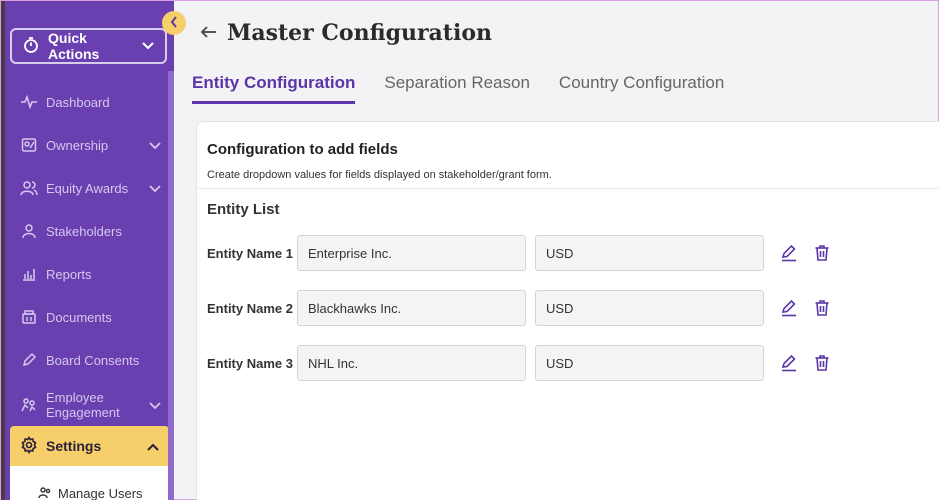 This screenshot has height=500, width=939. Describe the element at coordinates (90, 405) in the screenshot. I see `sidebar-item-employee-engagement: Employee Engagement` at that location.